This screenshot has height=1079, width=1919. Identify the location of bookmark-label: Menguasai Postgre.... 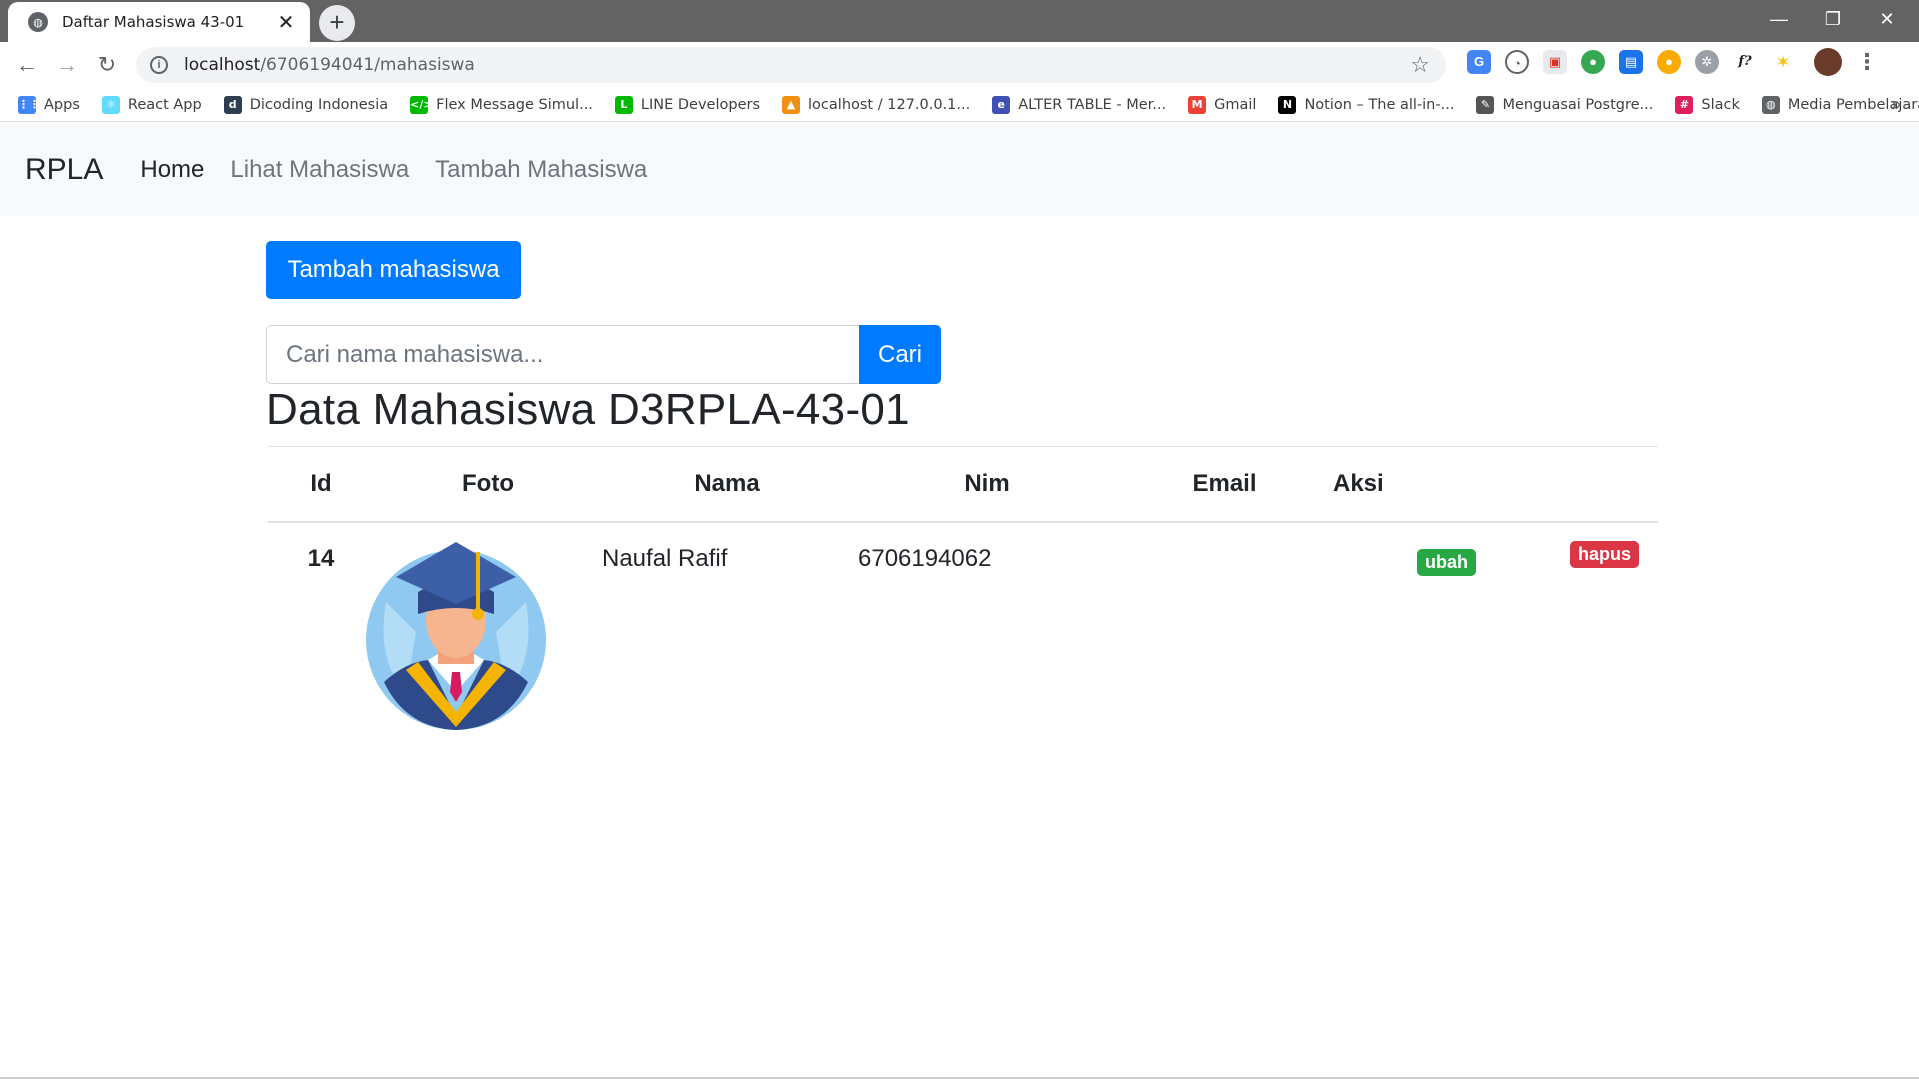
(1578, 104).